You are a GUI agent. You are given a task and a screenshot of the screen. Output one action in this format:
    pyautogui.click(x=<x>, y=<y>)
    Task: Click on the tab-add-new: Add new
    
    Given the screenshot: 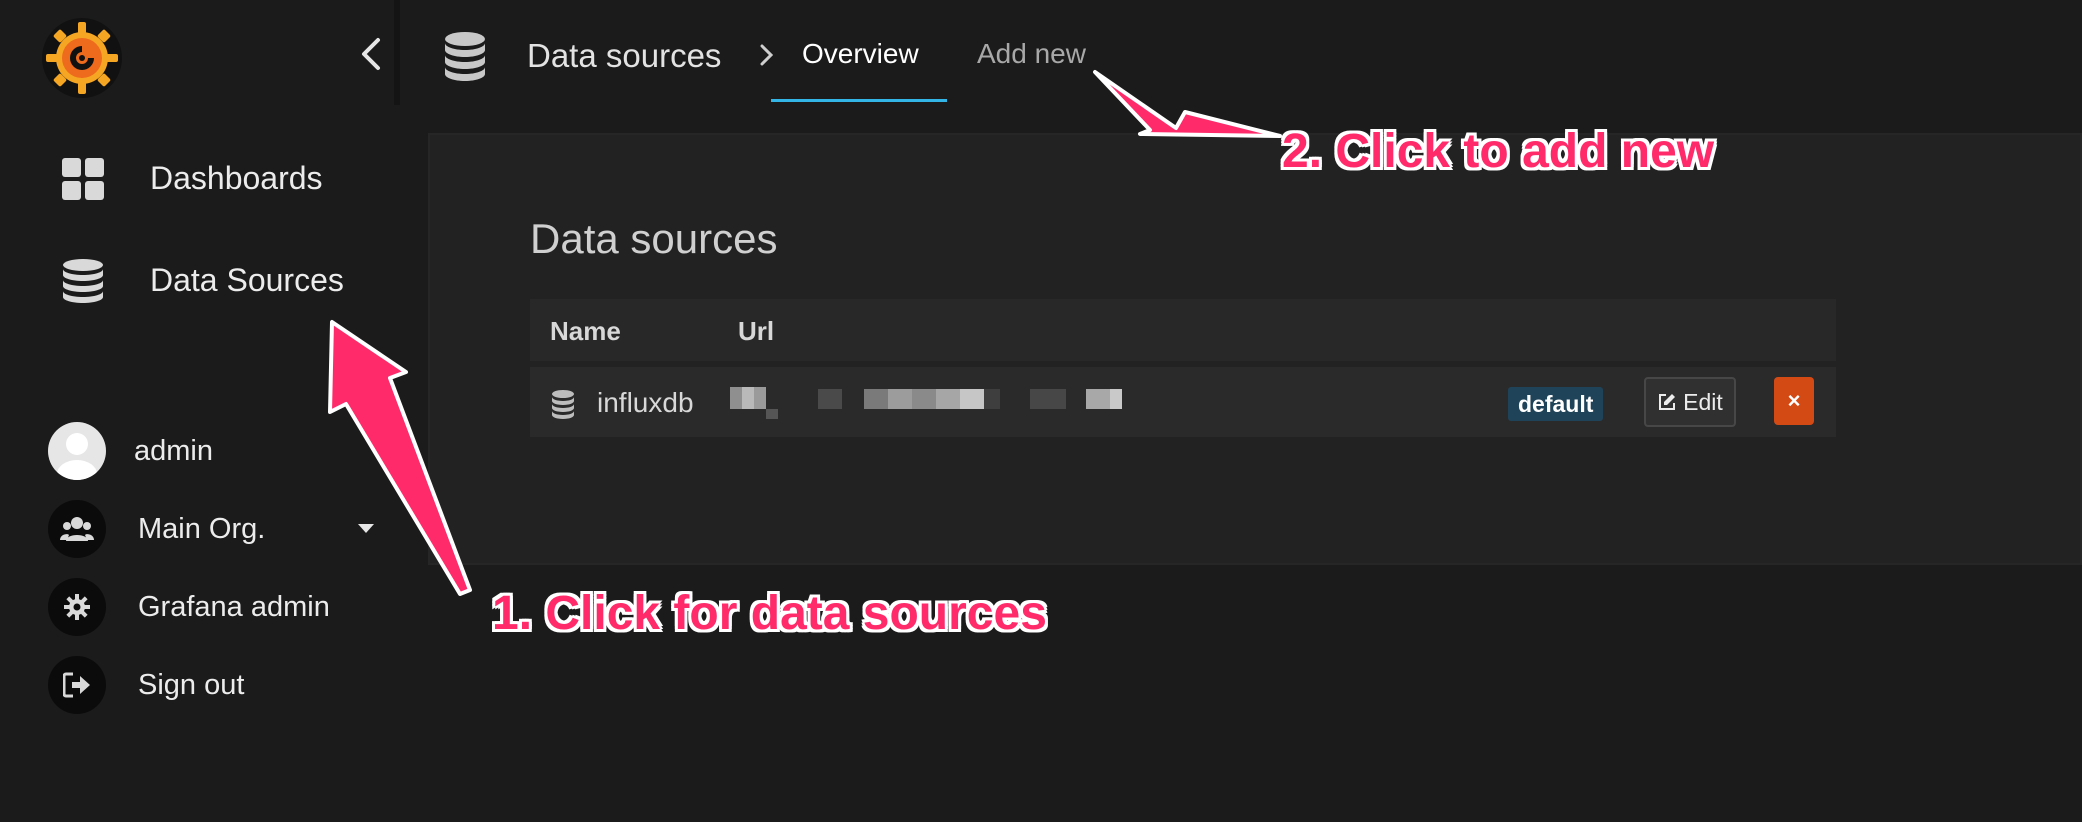 What is the action you would take?
    pyautogui.click(x=1031, y=54)
    